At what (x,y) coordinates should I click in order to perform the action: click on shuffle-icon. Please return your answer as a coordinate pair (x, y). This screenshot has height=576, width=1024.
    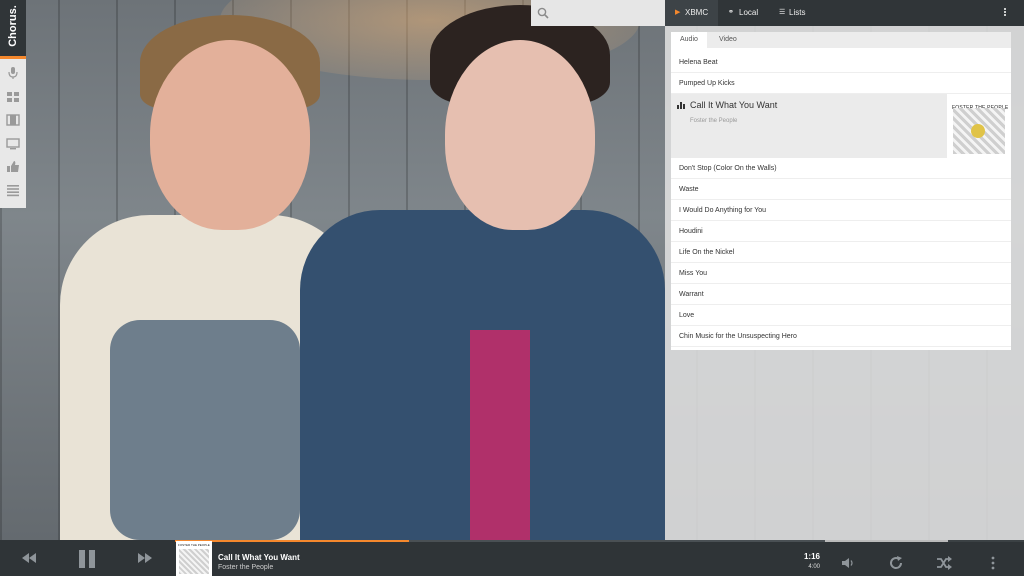
    Looking at the image, I should click on (944, 563).